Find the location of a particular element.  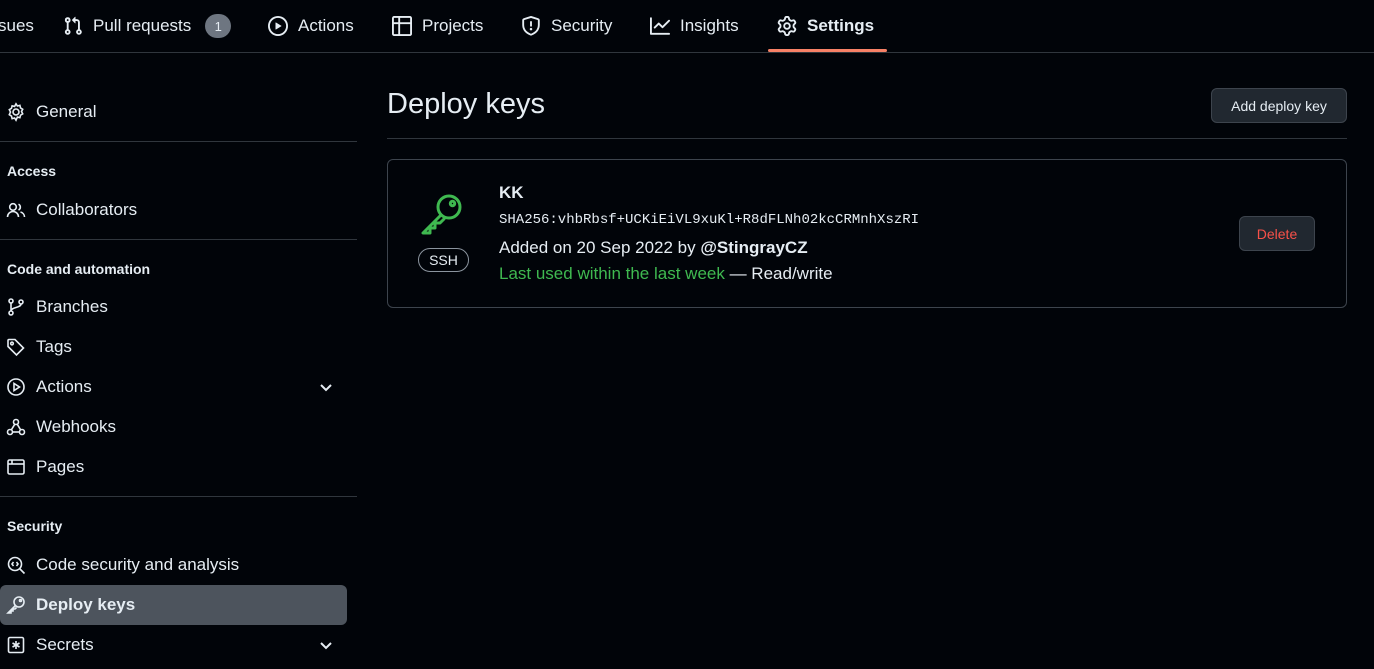

deploy-key-added-info: Added on 20 Sep 2022 by @StingrayCZ is located at coordinates (653, 248).